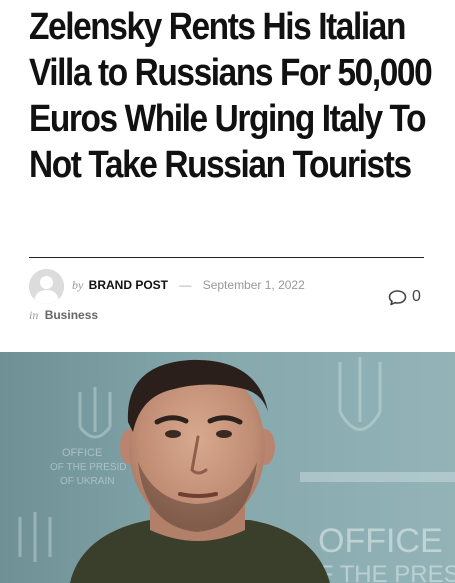  I want to click on by-prefix: by, so click(78, 285).